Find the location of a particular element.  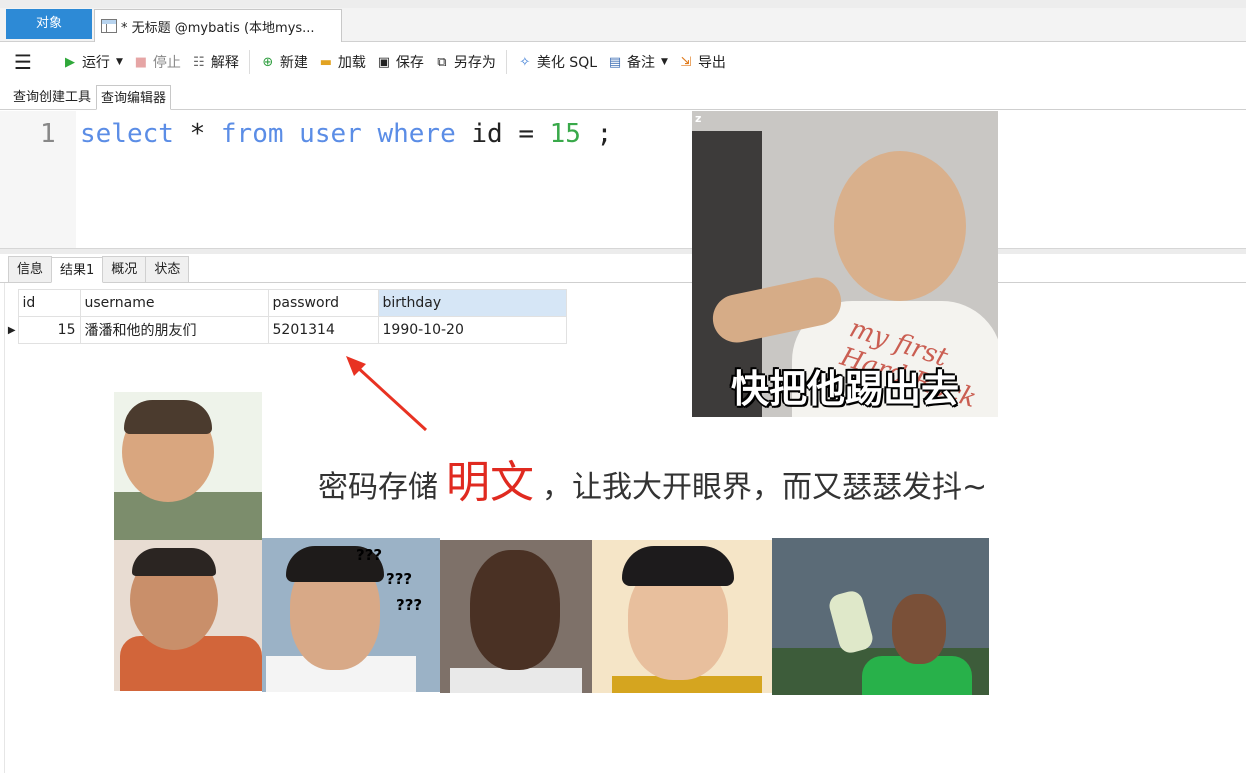

editor-mode-tabs: 查询创建工具 查询编辑器 is located at coordinates (623, 96).